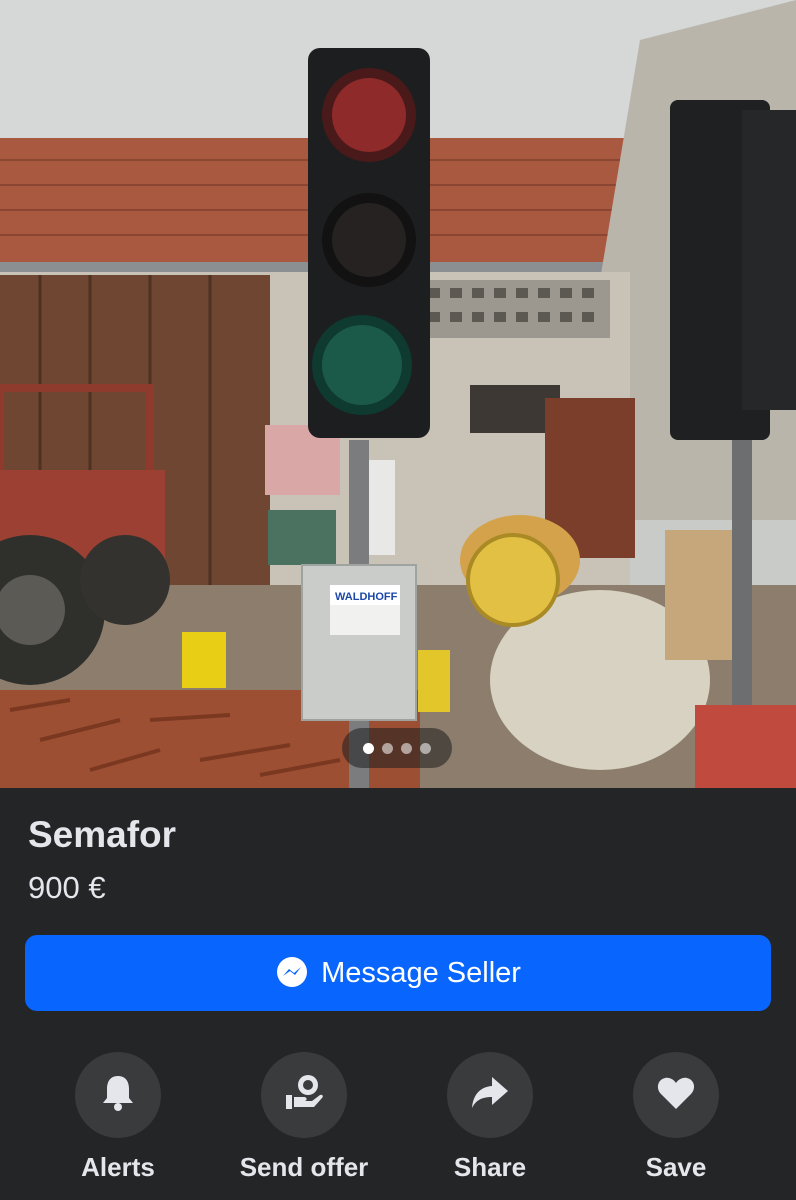 This screenshot has width=796, height=1200. What do you see at coordinates (67, 887) in the screenshot?
I see `listing-price: 900 €` at bounding box center [67, 887].